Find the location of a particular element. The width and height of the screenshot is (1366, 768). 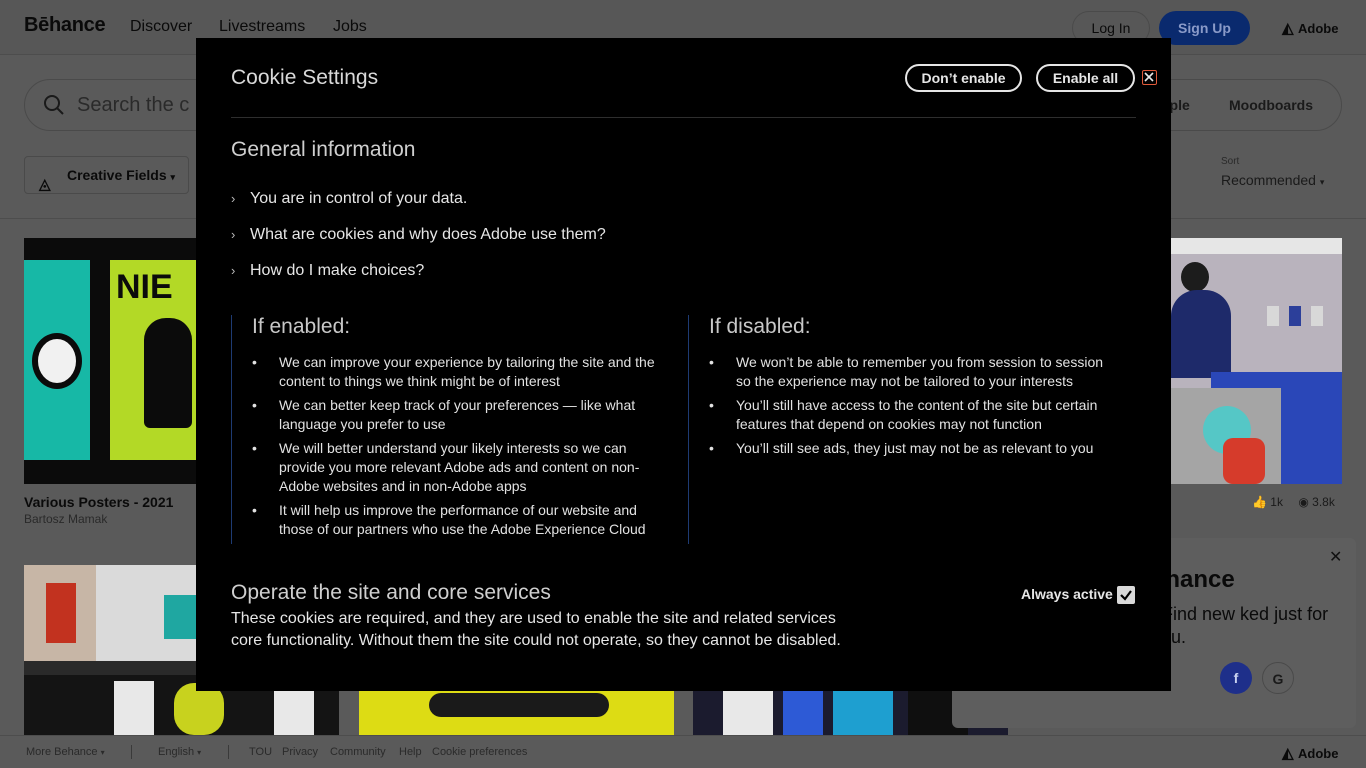

if-enabled-title: If enabled: is located at coordinates (301, 326).